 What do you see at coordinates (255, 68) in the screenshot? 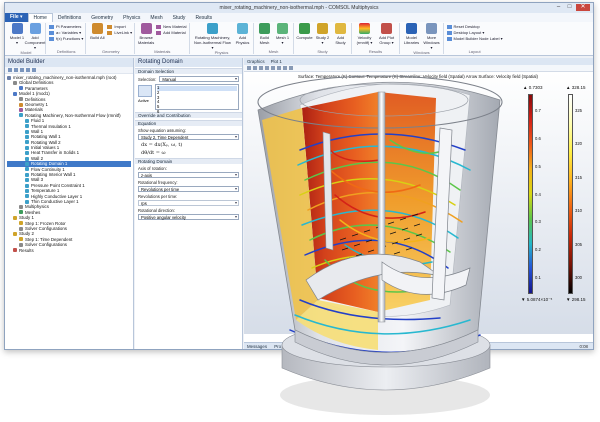
I see `zoom-out-icon` at bounding box center [255, 68].